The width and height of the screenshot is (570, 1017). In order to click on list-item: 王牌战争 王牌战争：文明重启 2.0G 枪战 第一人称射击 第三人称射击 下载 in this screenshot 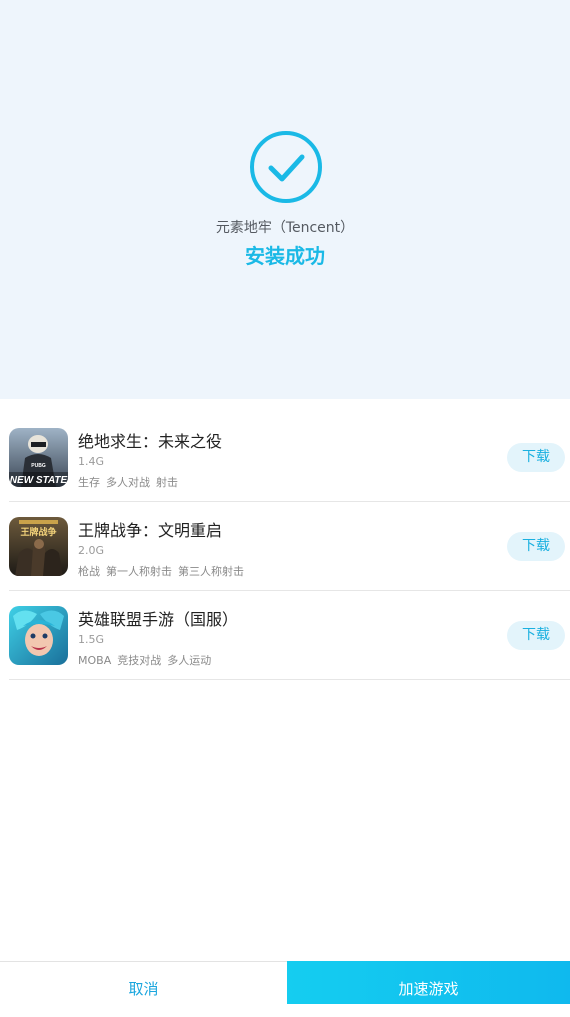, I will do `click(289, 546)`.